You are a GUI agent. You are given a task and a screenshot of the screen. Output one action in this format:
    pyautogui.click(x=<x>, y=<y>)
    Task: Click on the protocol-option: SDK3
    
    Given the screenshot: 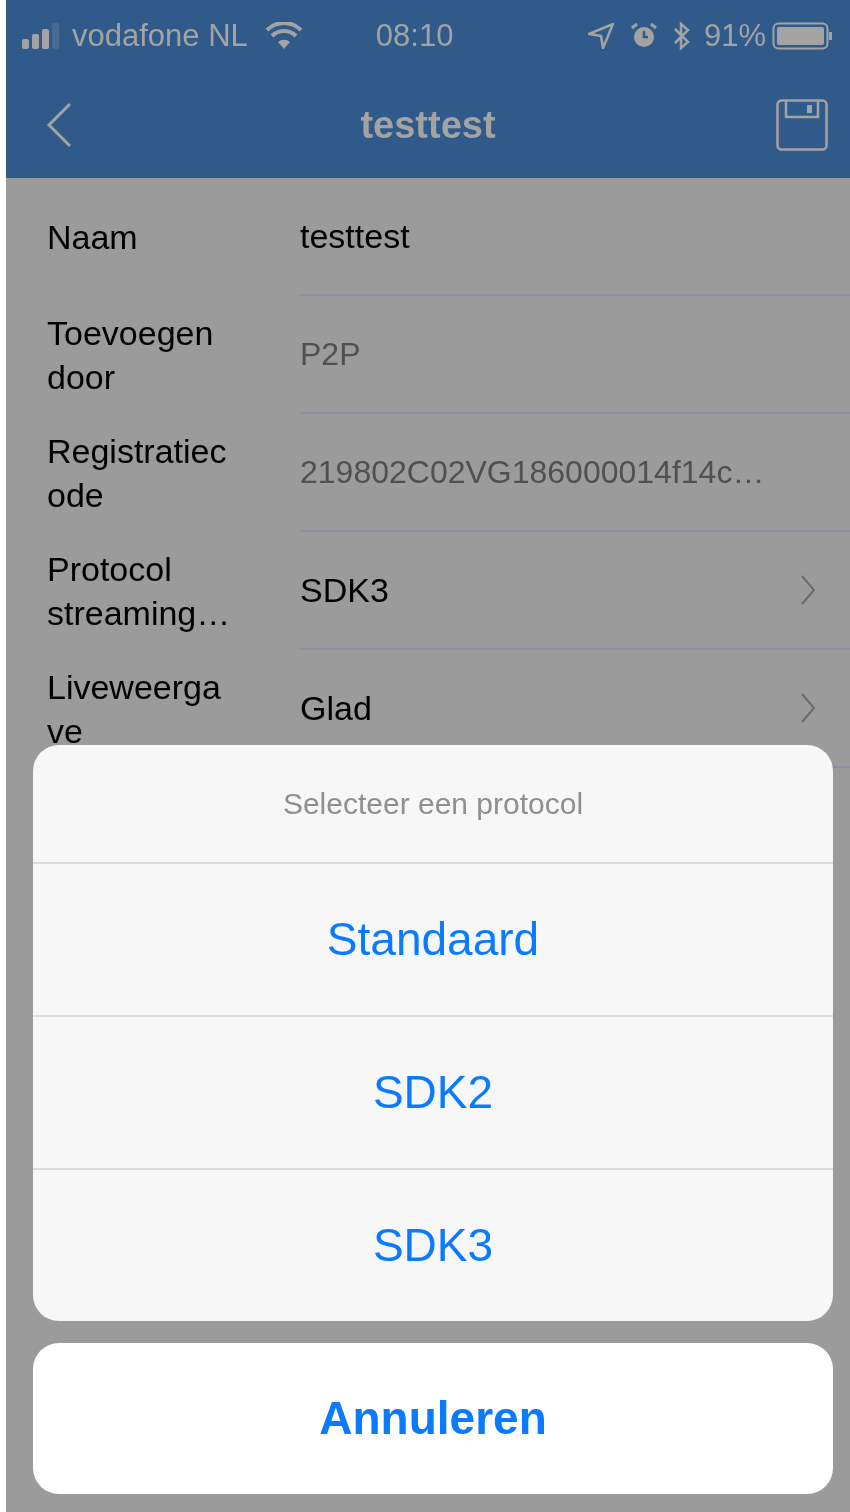 What is the action you would take?
    pyautogui.click(x=433, y=1244)
    